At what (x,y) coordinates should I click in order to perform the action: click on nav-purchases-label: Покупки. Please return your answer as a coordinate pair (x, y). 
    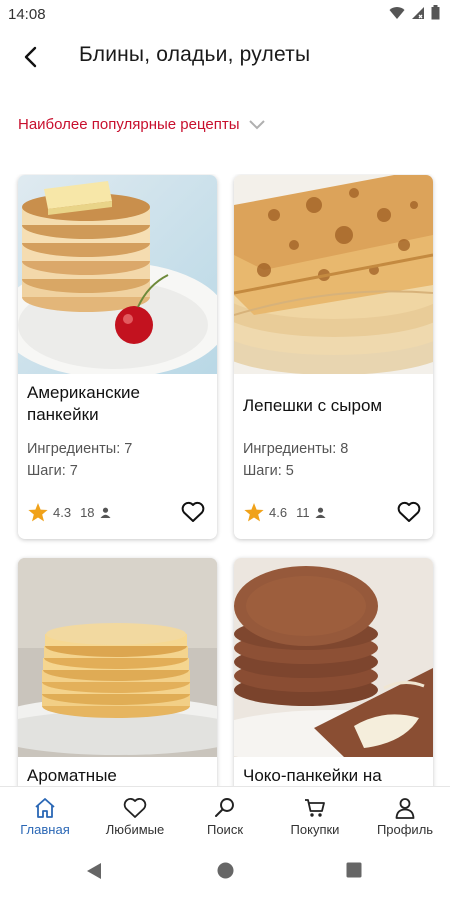
    Looking at the image, I should click on (315, 829).